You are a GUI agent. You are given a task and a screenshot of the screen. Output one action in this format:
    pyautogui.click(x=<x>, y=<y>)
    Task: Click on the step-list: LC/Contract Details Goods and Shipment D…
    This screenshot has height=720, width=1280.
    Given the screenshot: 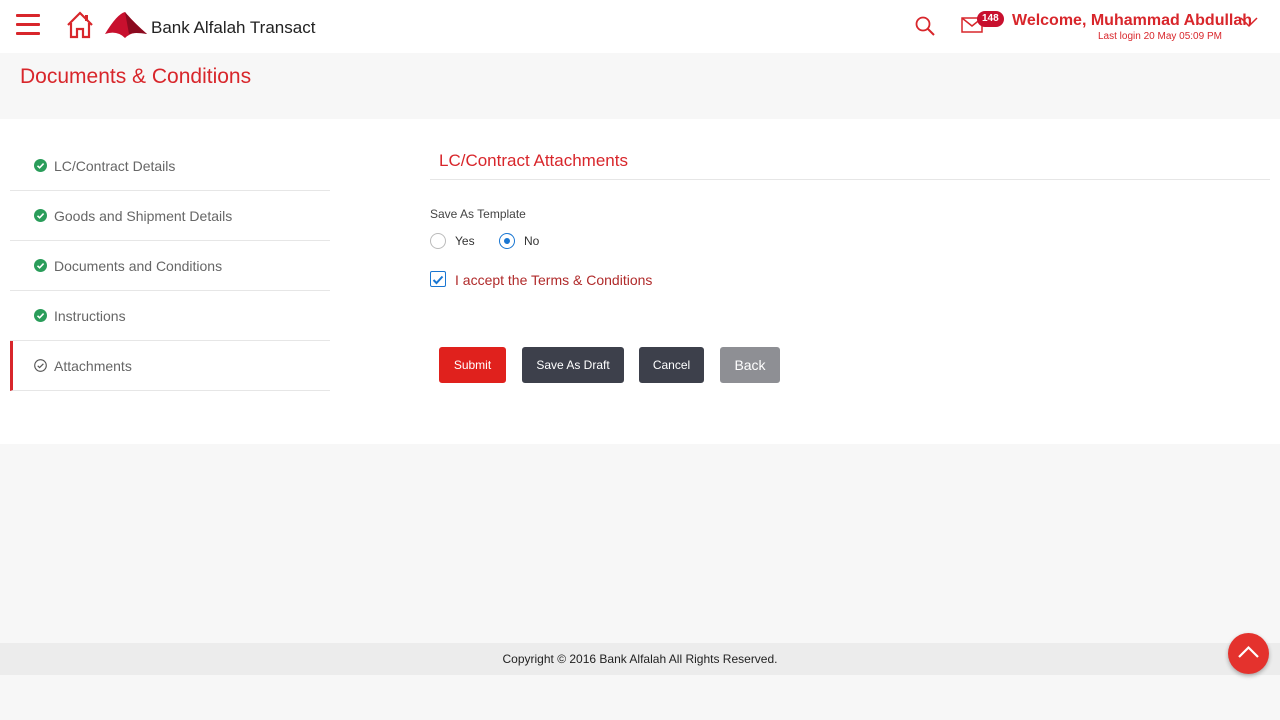 What is the action you would take?
    pyautogui.click(x=170, y=266)
    